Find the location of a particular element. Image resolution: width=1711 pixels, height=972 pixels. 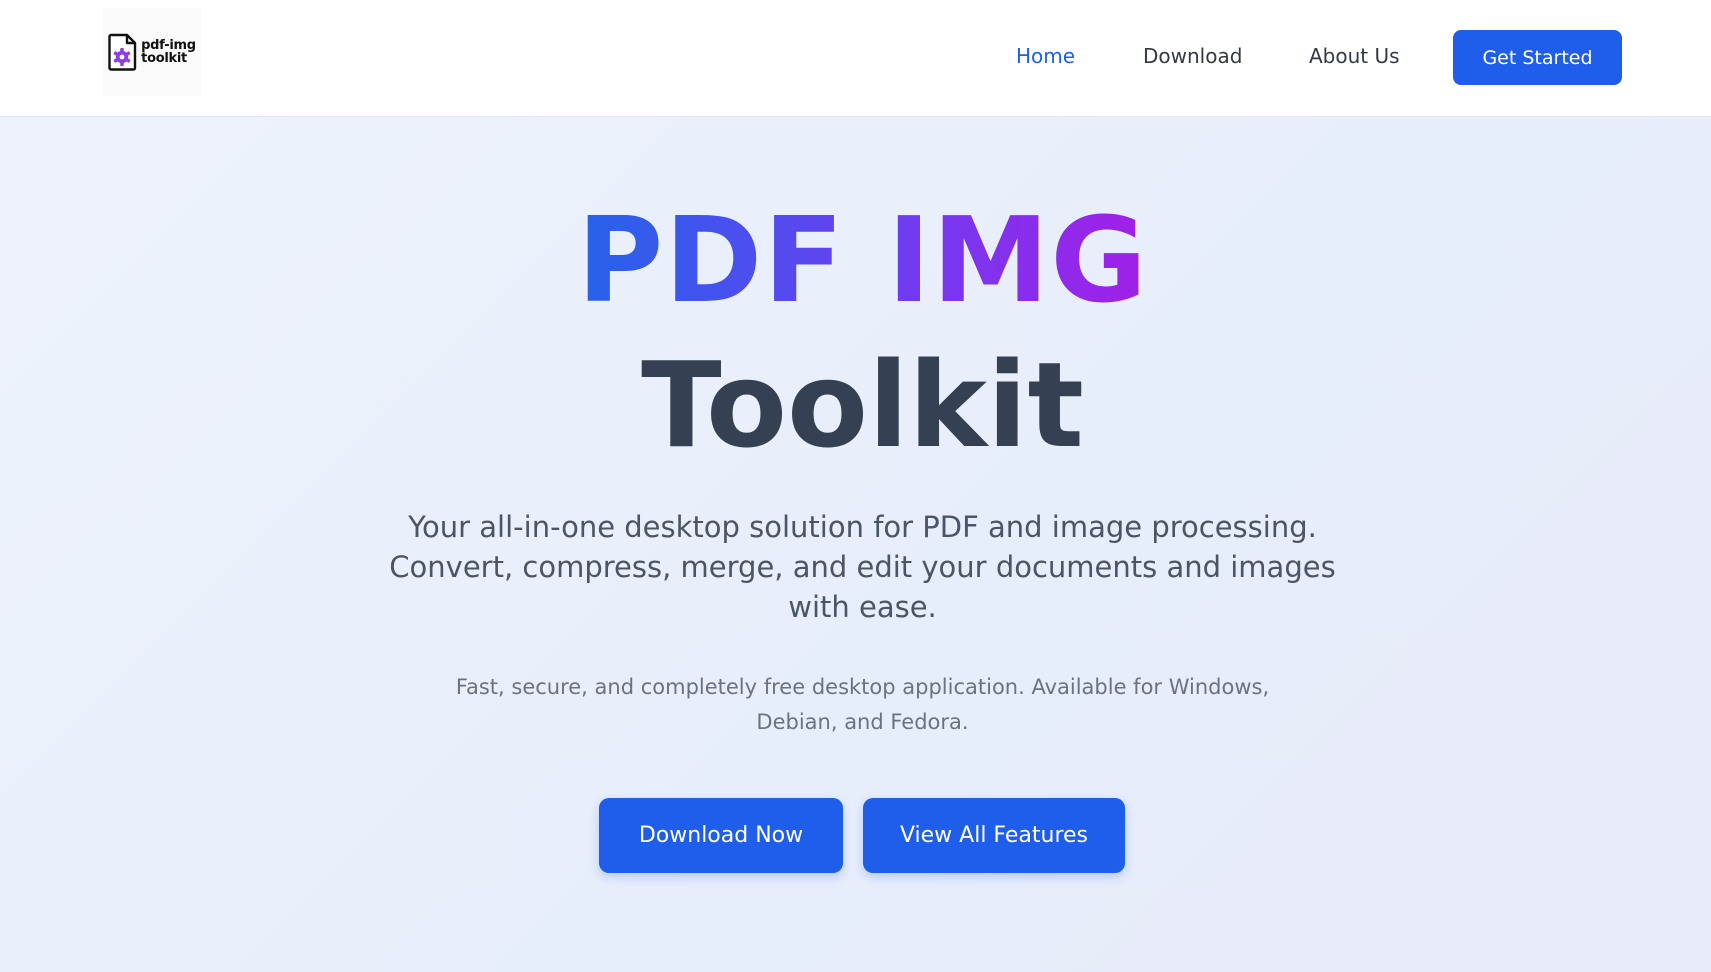

nav-download-link: Download is located at coordinates (1192, 56).